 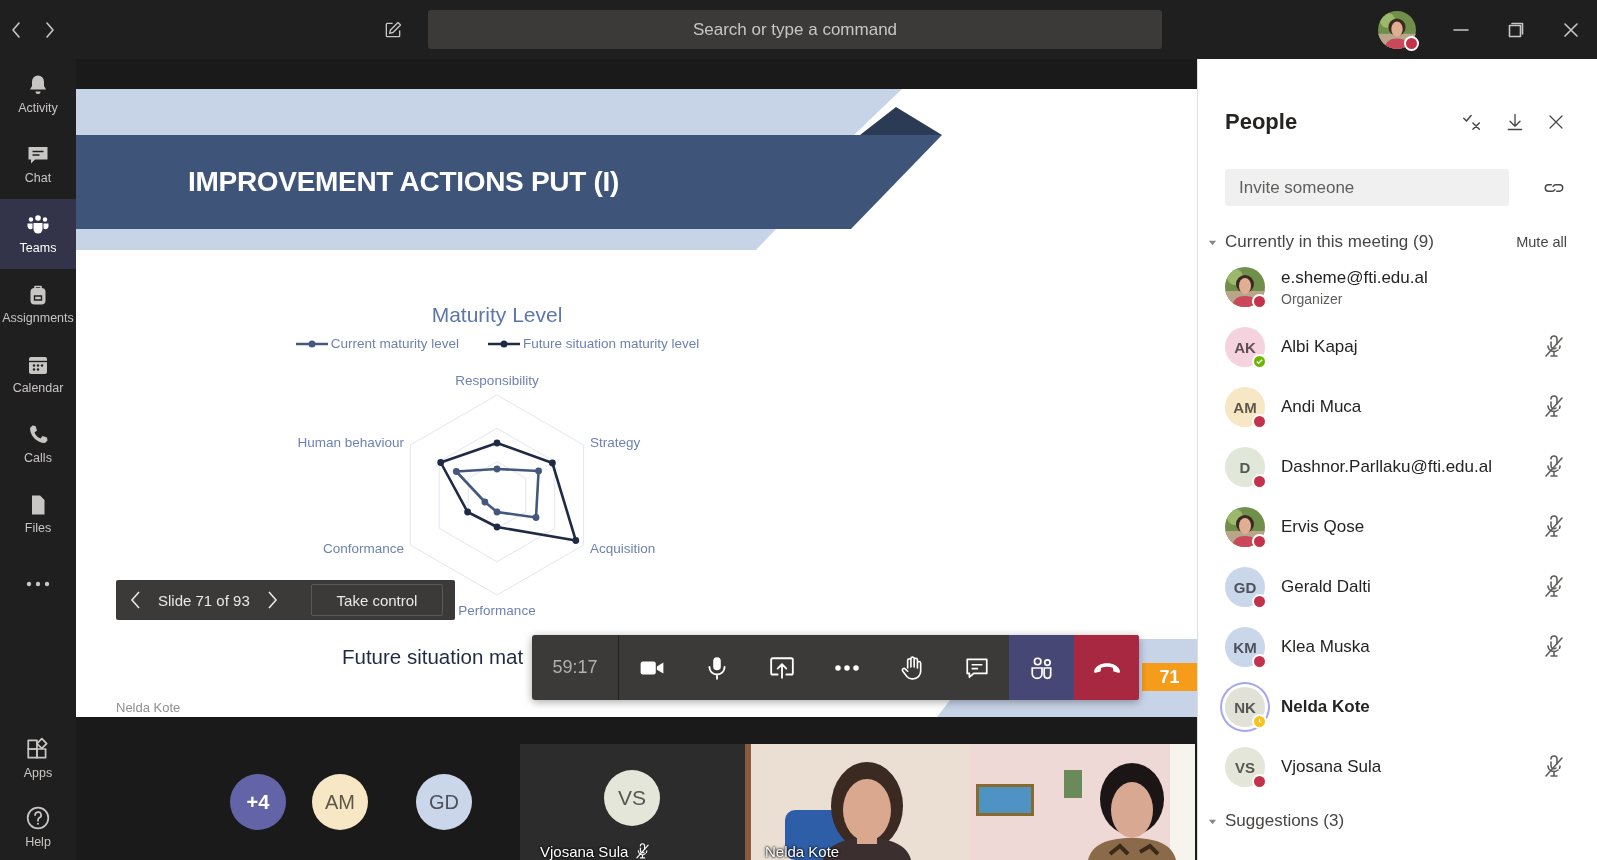 What do you see at coordinates (38, 94) in the screenshot?
I see `app-bar-item: Activity` at bounding box center [38, 94].